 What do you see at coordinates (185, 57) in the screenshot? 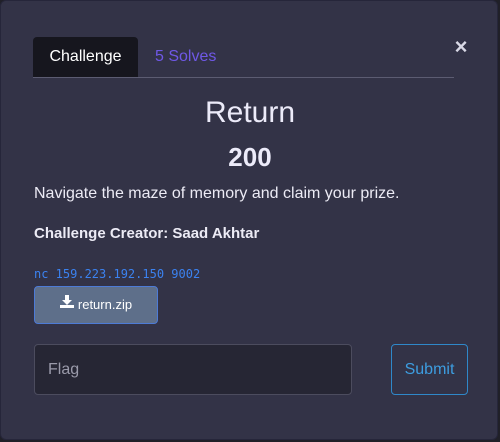
I see `tab-solves: 5 Solves` at bounding box center [185, 57].